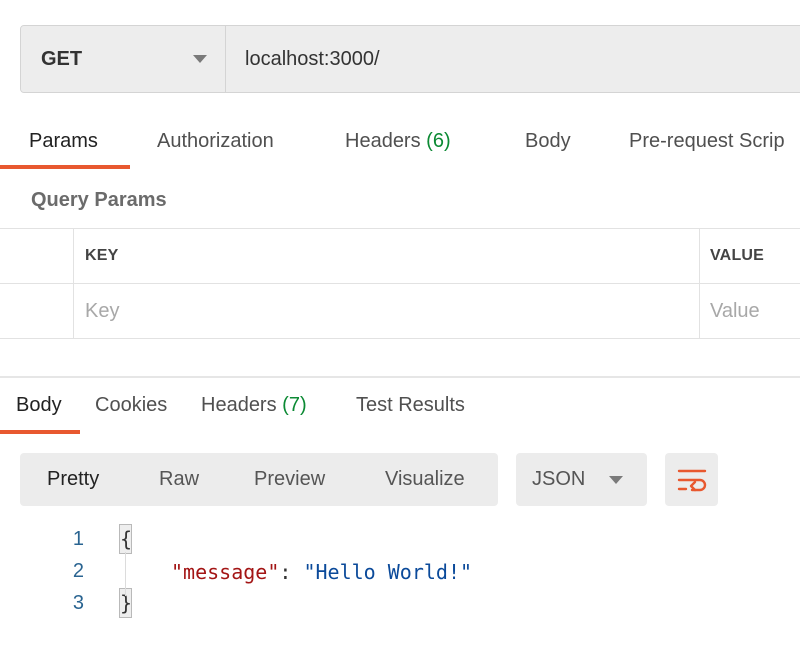 The image size is (800, 648). Describe the element at coordinates (291, 572) in the screenshot. I see `json-colon: :` at that location.